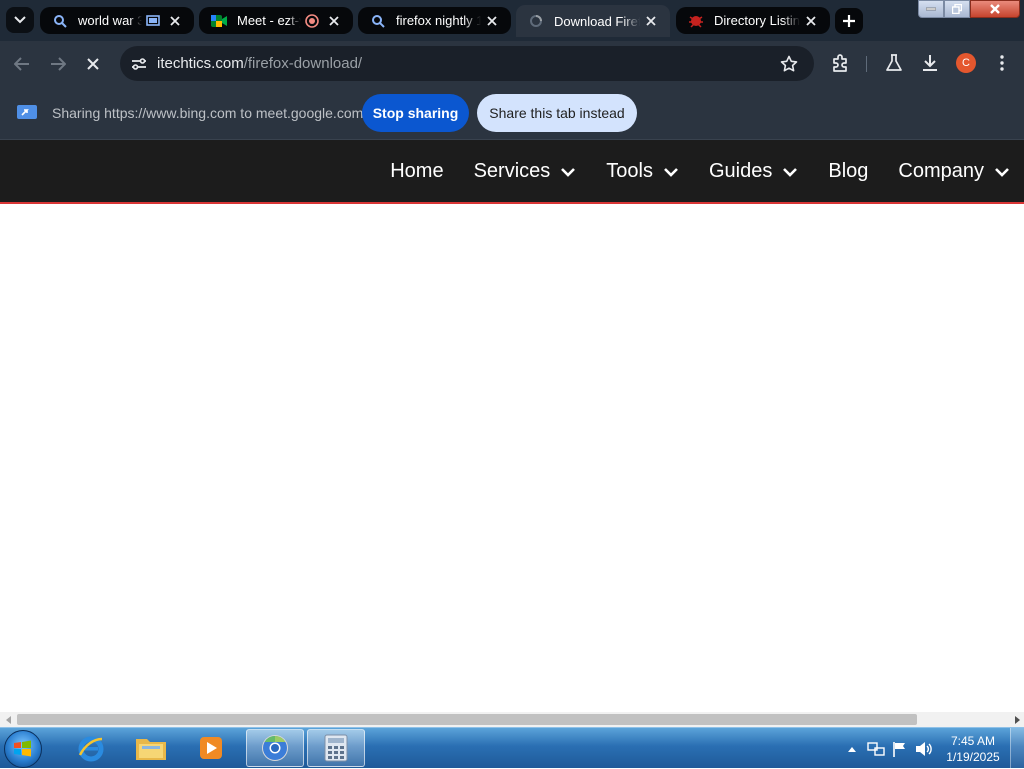  Describe the element at coordinates (973, 749) in the screenshot. I see `system-clock: 7:45 AM 1/19/2025` at that location.